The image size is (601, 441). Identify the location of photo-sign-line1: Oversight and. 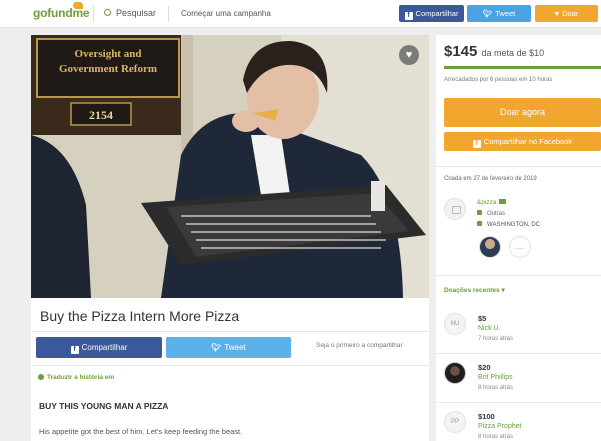
(108, 54).